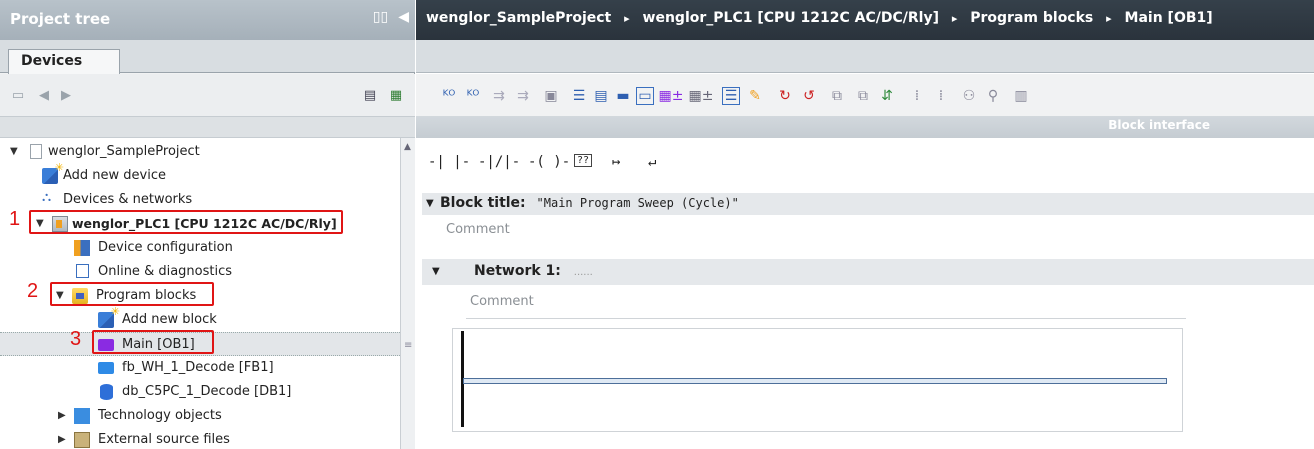 The image size is (1314, 449). Describe the element at coordinates (44, 95) in the screenshot. I see `back-icon: ◀` at that location.